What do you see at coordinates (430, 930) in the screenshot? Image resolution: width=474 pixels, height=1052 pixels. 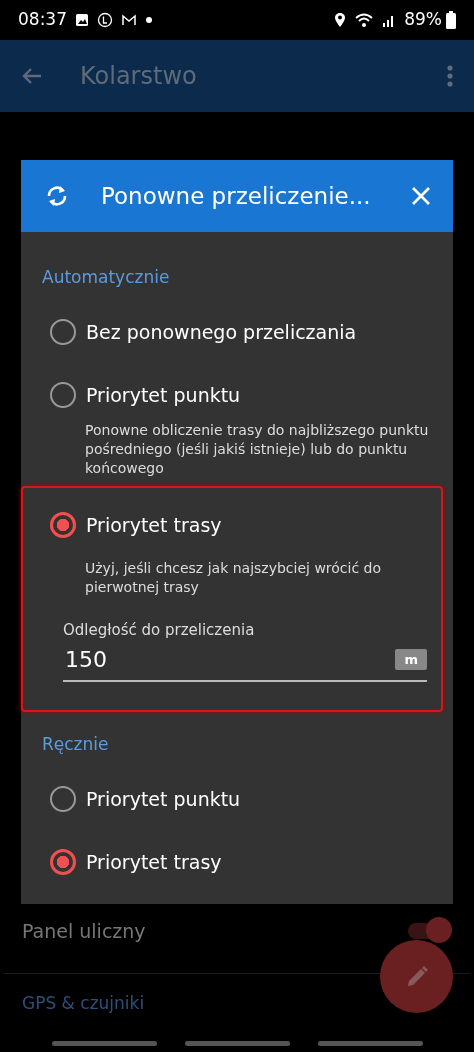 I see `toggle-switch` at bounding box center [430, 930].